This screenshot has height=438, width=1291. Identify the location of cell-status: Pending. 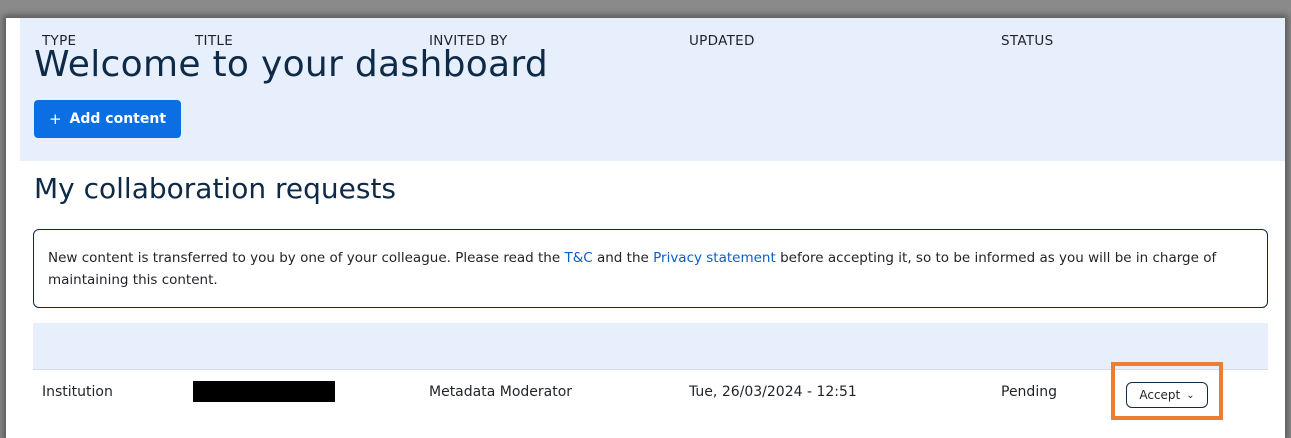
(1029, 392).